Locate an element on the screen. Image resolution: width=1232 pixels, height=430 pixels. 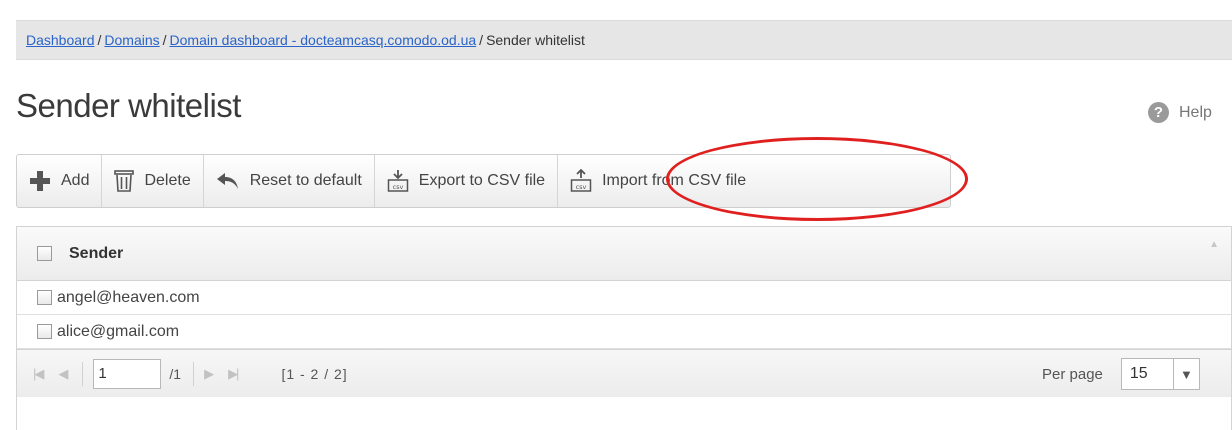
delete-label: Delete is located at coordinates (167, 180).